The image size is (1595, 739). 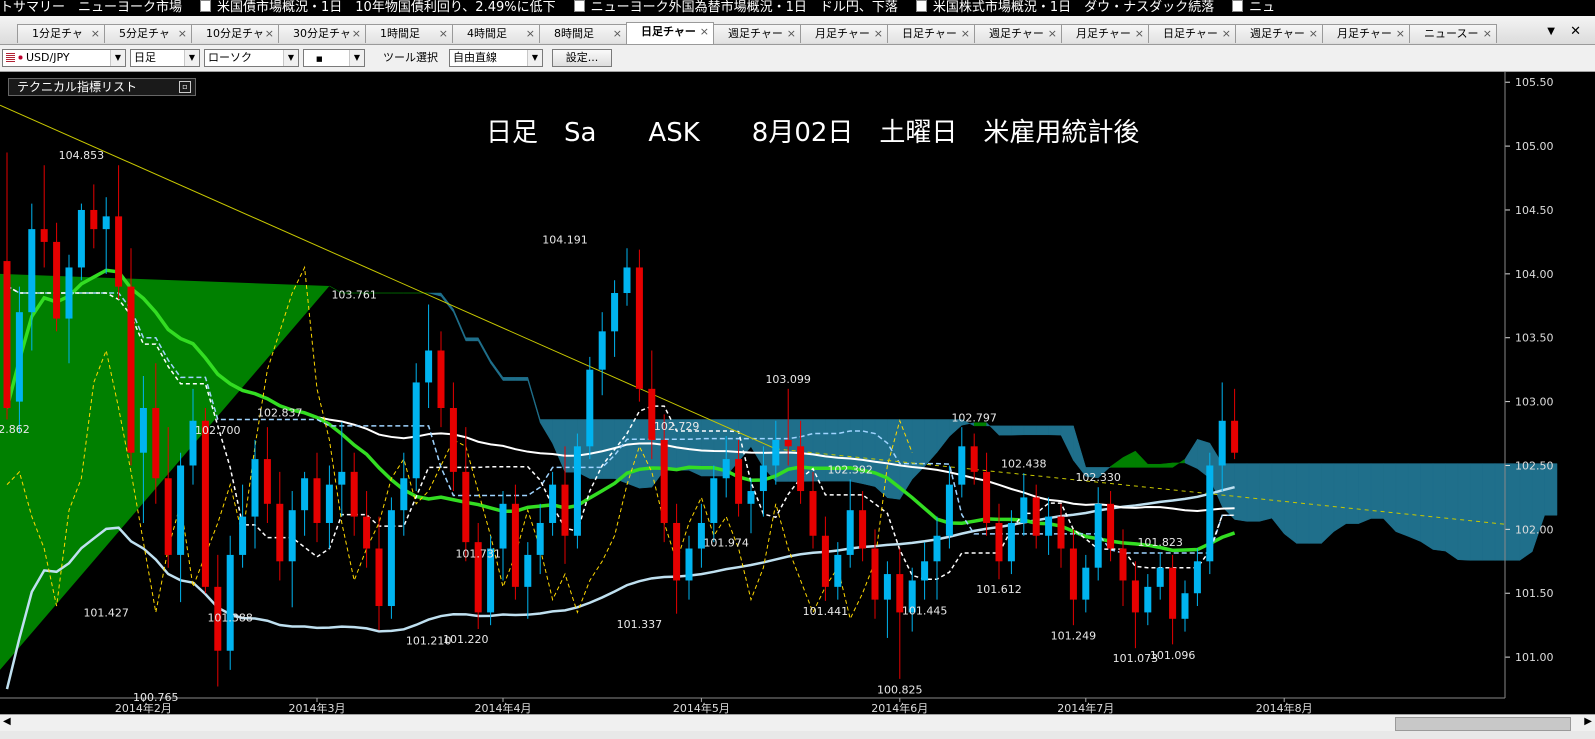 What do you see at coordinates (1253, 7) in the screenshot?
I see `news-headline: ニュ` at bounding box center [1253, 7].